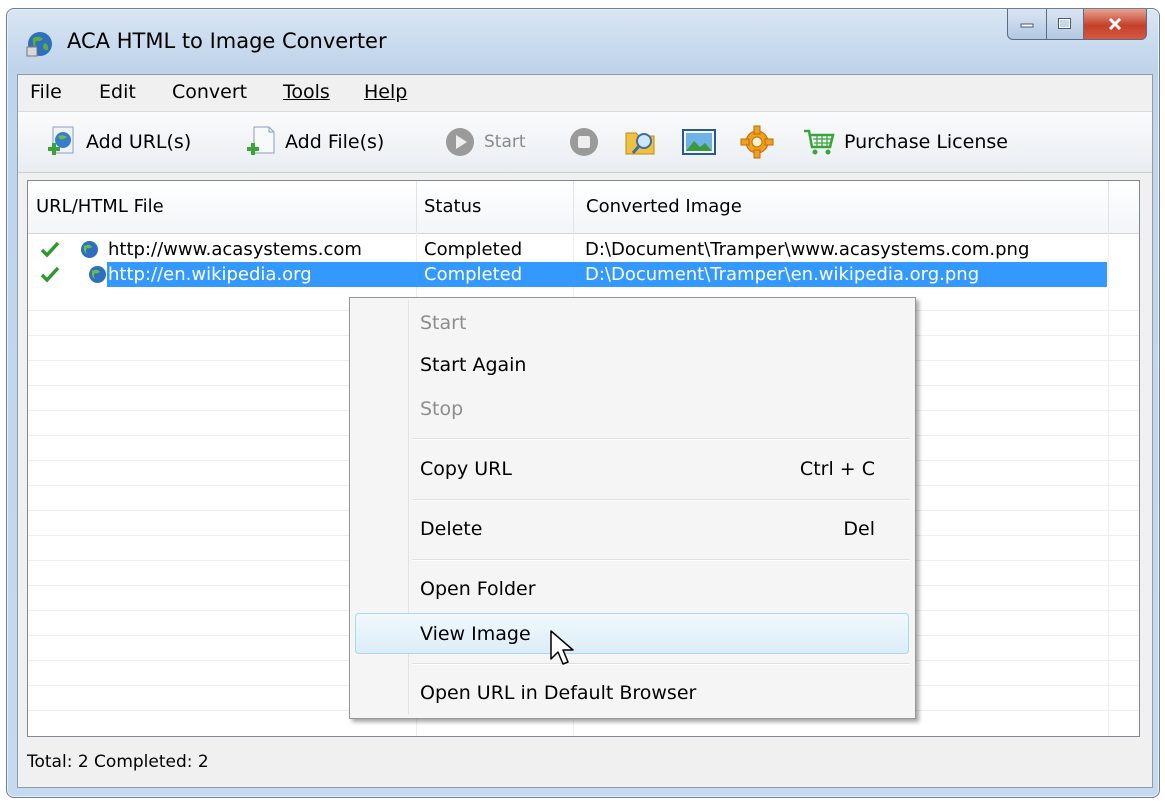 The image size is (1165, 803). I want to click on menu-copy-url: Copy URL, so click(466, 469).